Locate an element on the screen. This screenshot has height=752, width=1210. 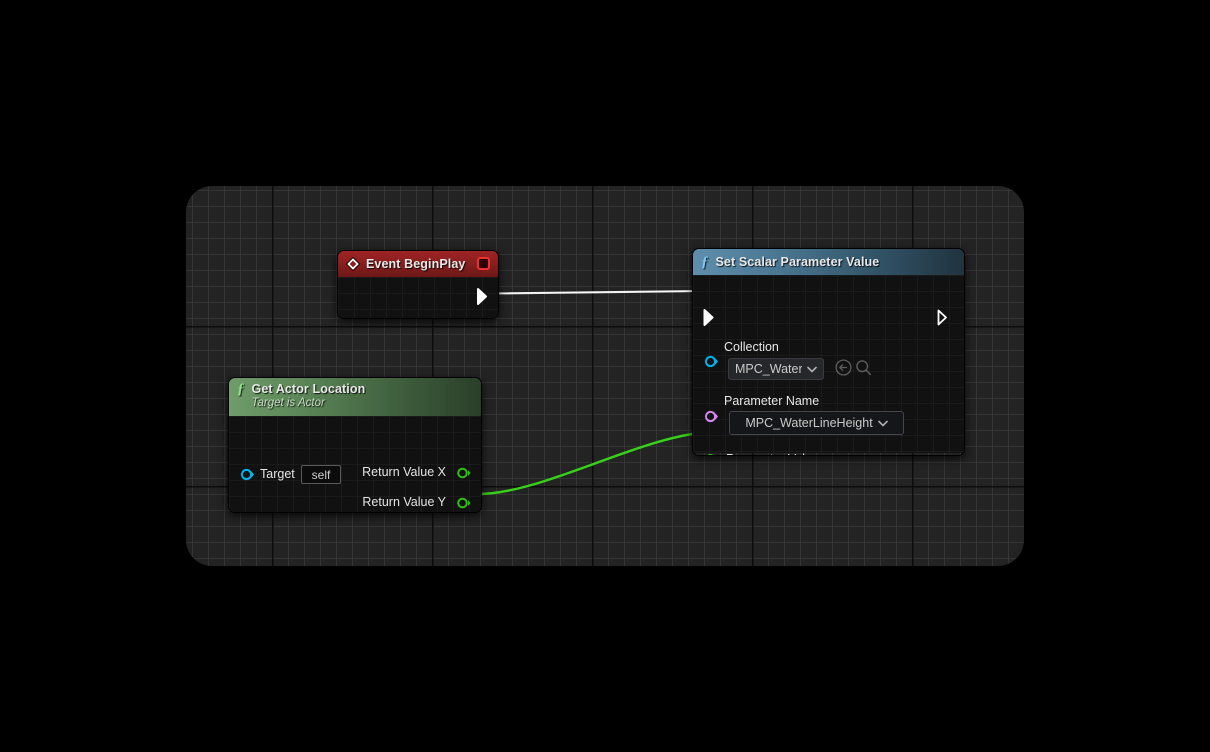
delegate-output-pin is located at coordinates (483, 263).